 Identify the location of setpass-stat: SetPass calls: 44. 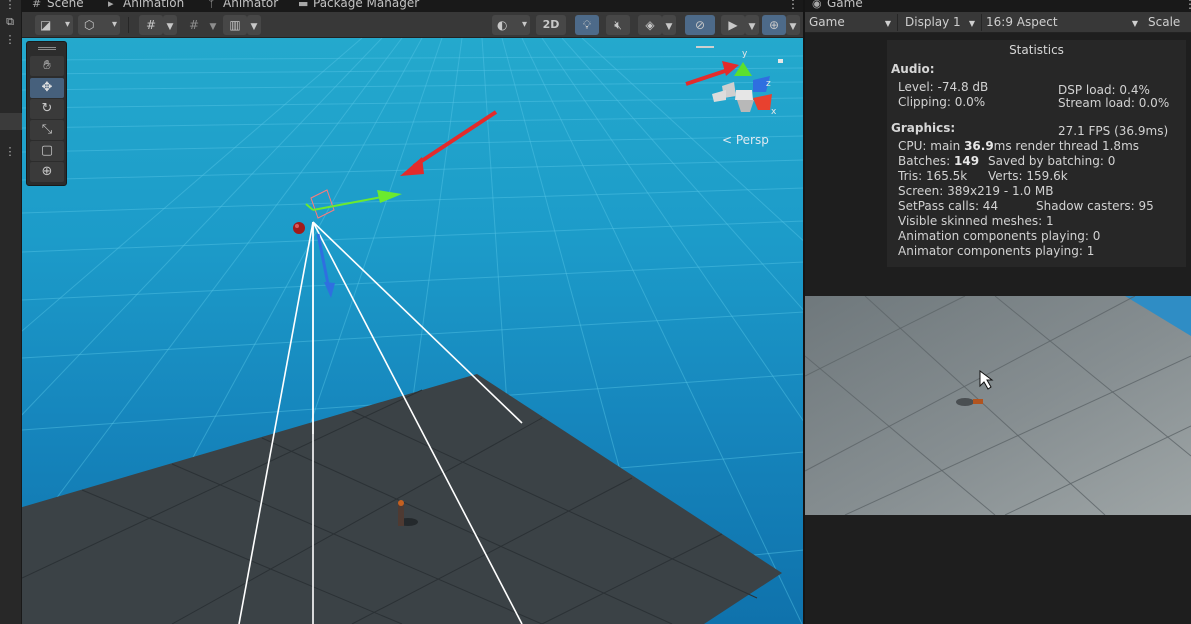
(948, 206).